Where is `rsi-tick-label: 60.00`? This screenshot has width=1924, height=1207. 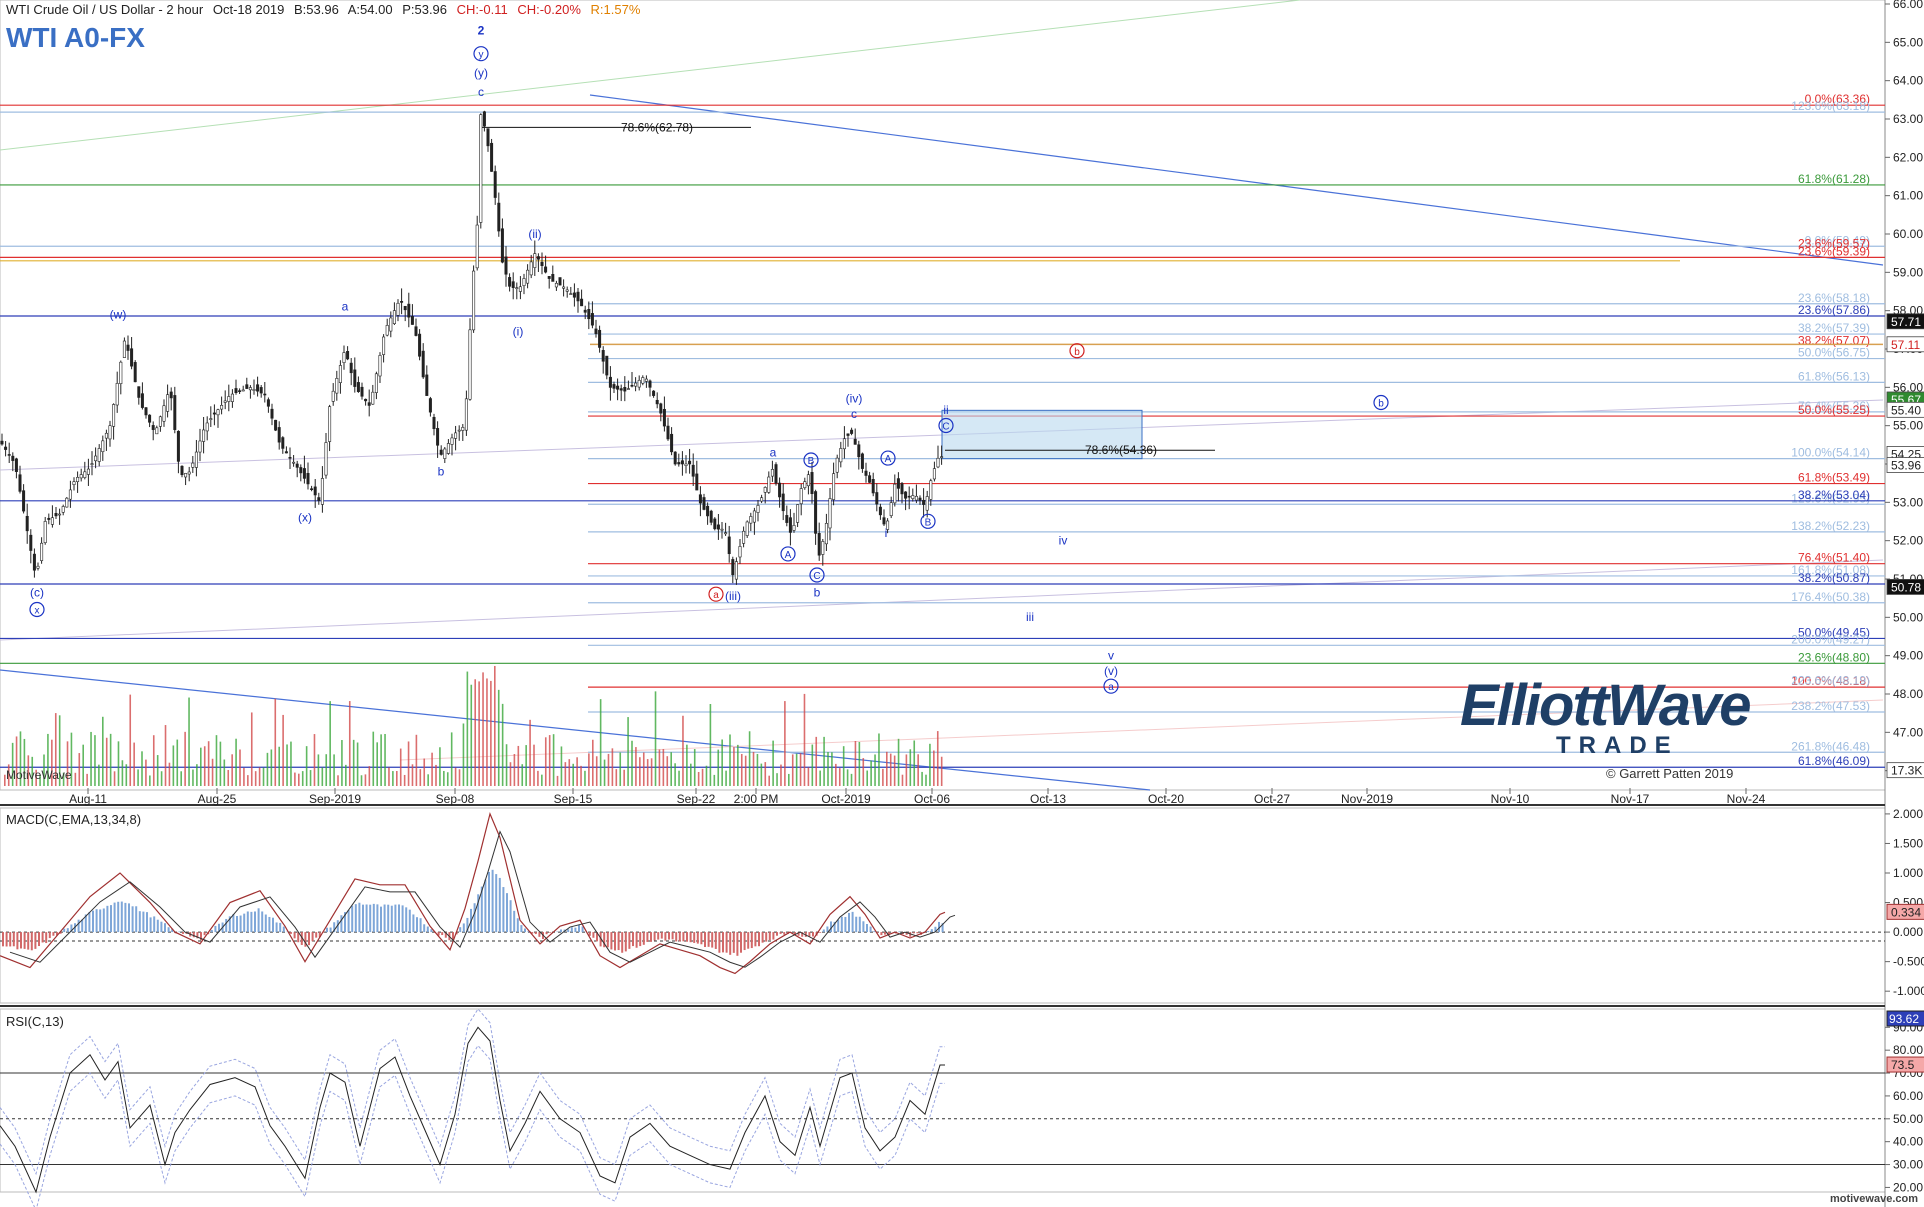 rsi-tick-label: 60.00 is located at coordinates (1908, 1096).